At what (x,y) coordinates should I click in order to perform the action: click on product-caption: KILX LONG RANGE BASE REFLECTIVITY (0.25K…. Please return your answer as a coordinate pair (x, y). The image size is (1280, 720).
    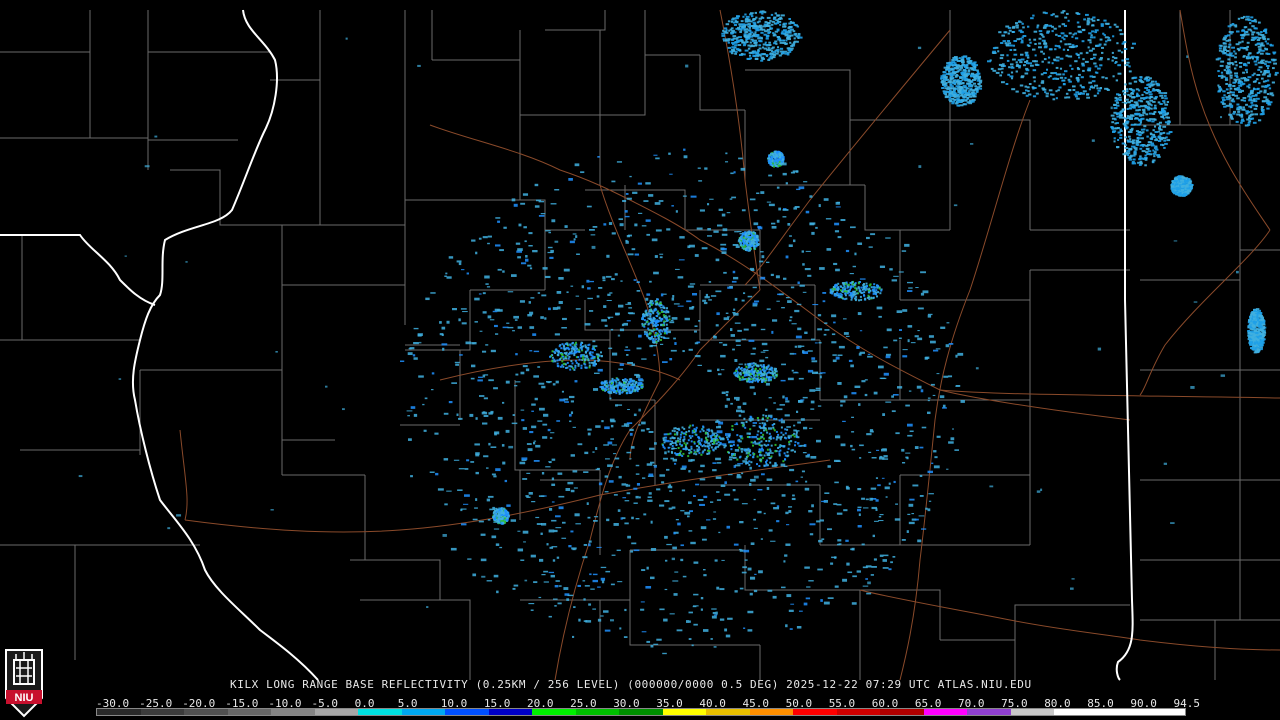
    Looking at the image, I should click on (631, 684).